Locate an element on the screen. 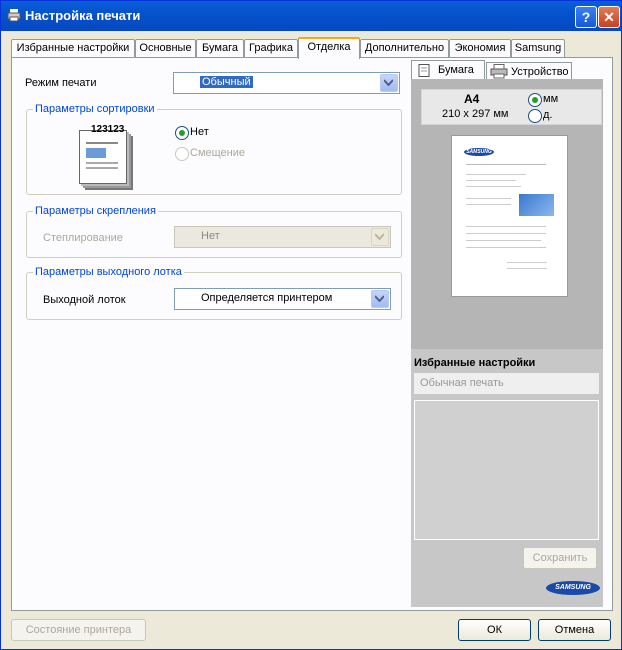 The height and width of the screenshot is (650, 622). unit-inch-label: д. is located at coordinates (547, 115).